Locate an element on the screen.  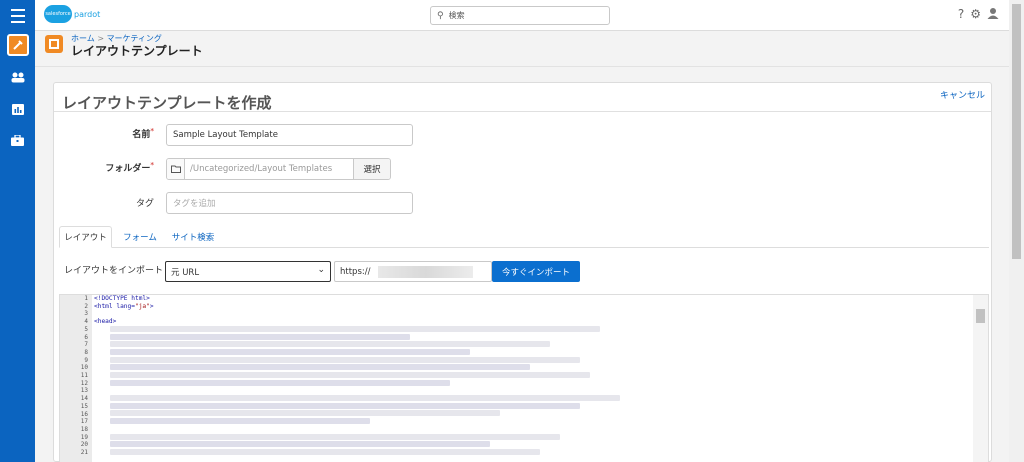
top-bar: salesforce pardot ⚲ 検索 ? ⚙ is located at coordinates (522, 15).